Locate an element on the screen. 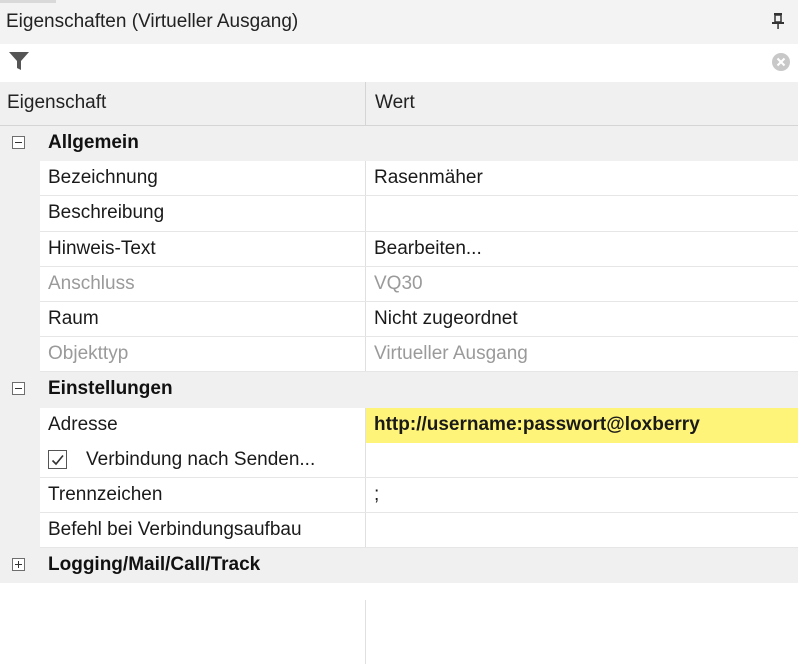 The image size is (798, 664). property-value: Nicht zugeordnet is located at coordinates (446, 319).